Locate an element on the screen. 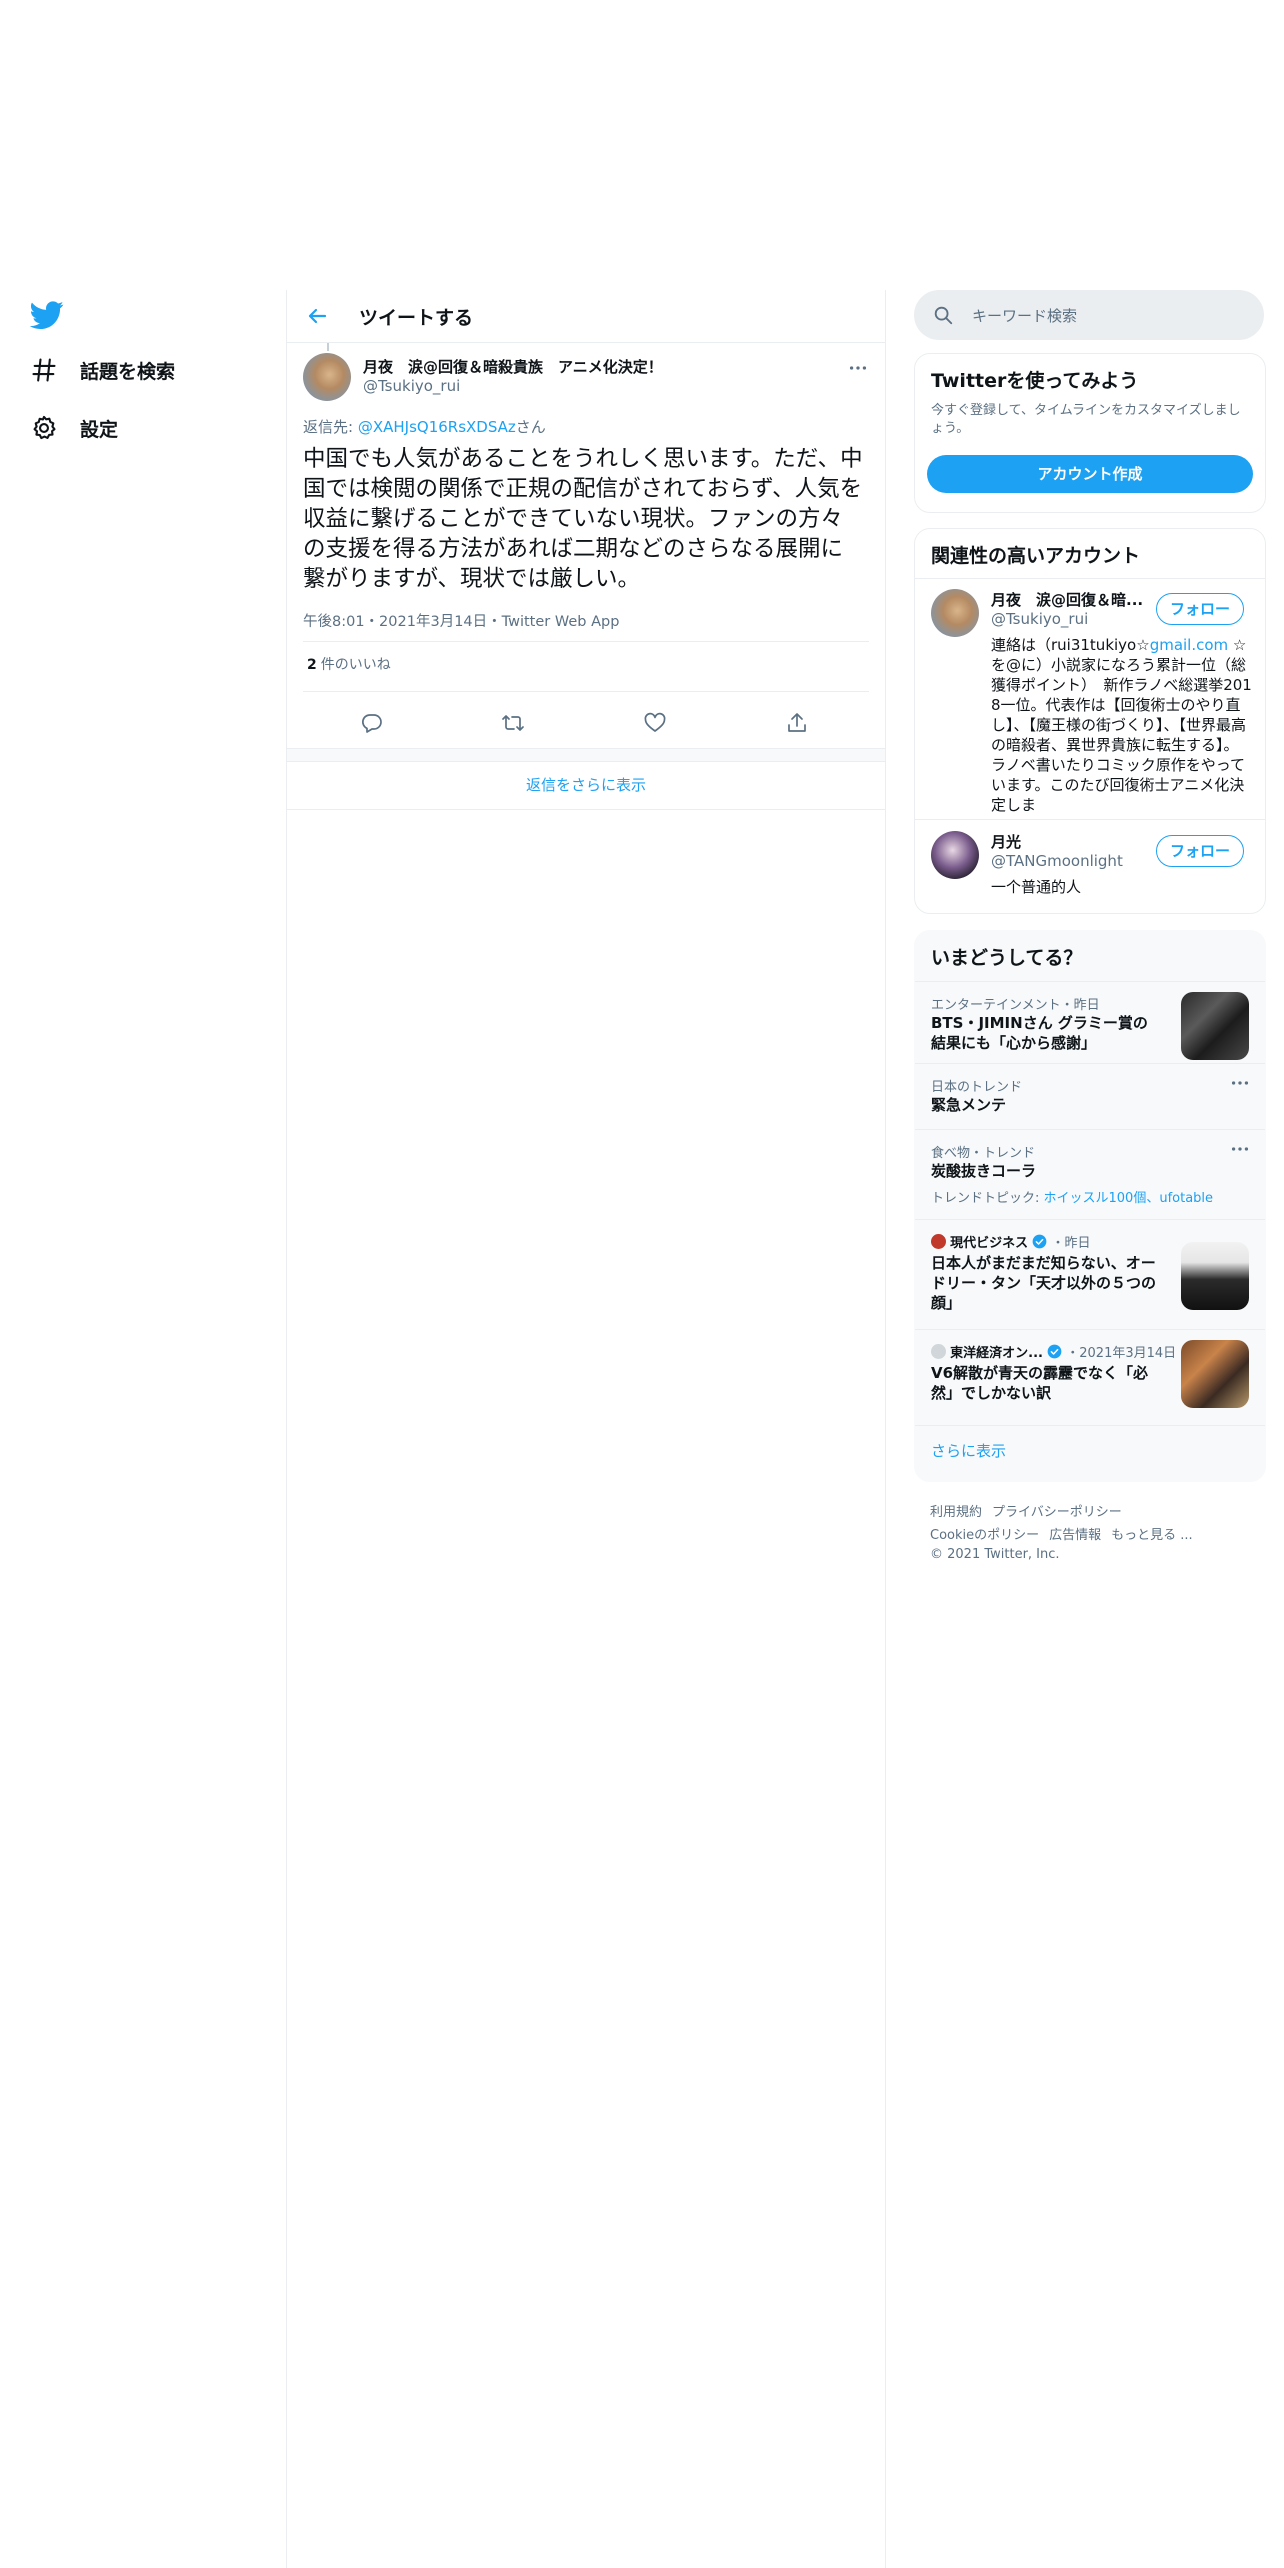  main-header: ツイートする is located at coordinates (586, 316).